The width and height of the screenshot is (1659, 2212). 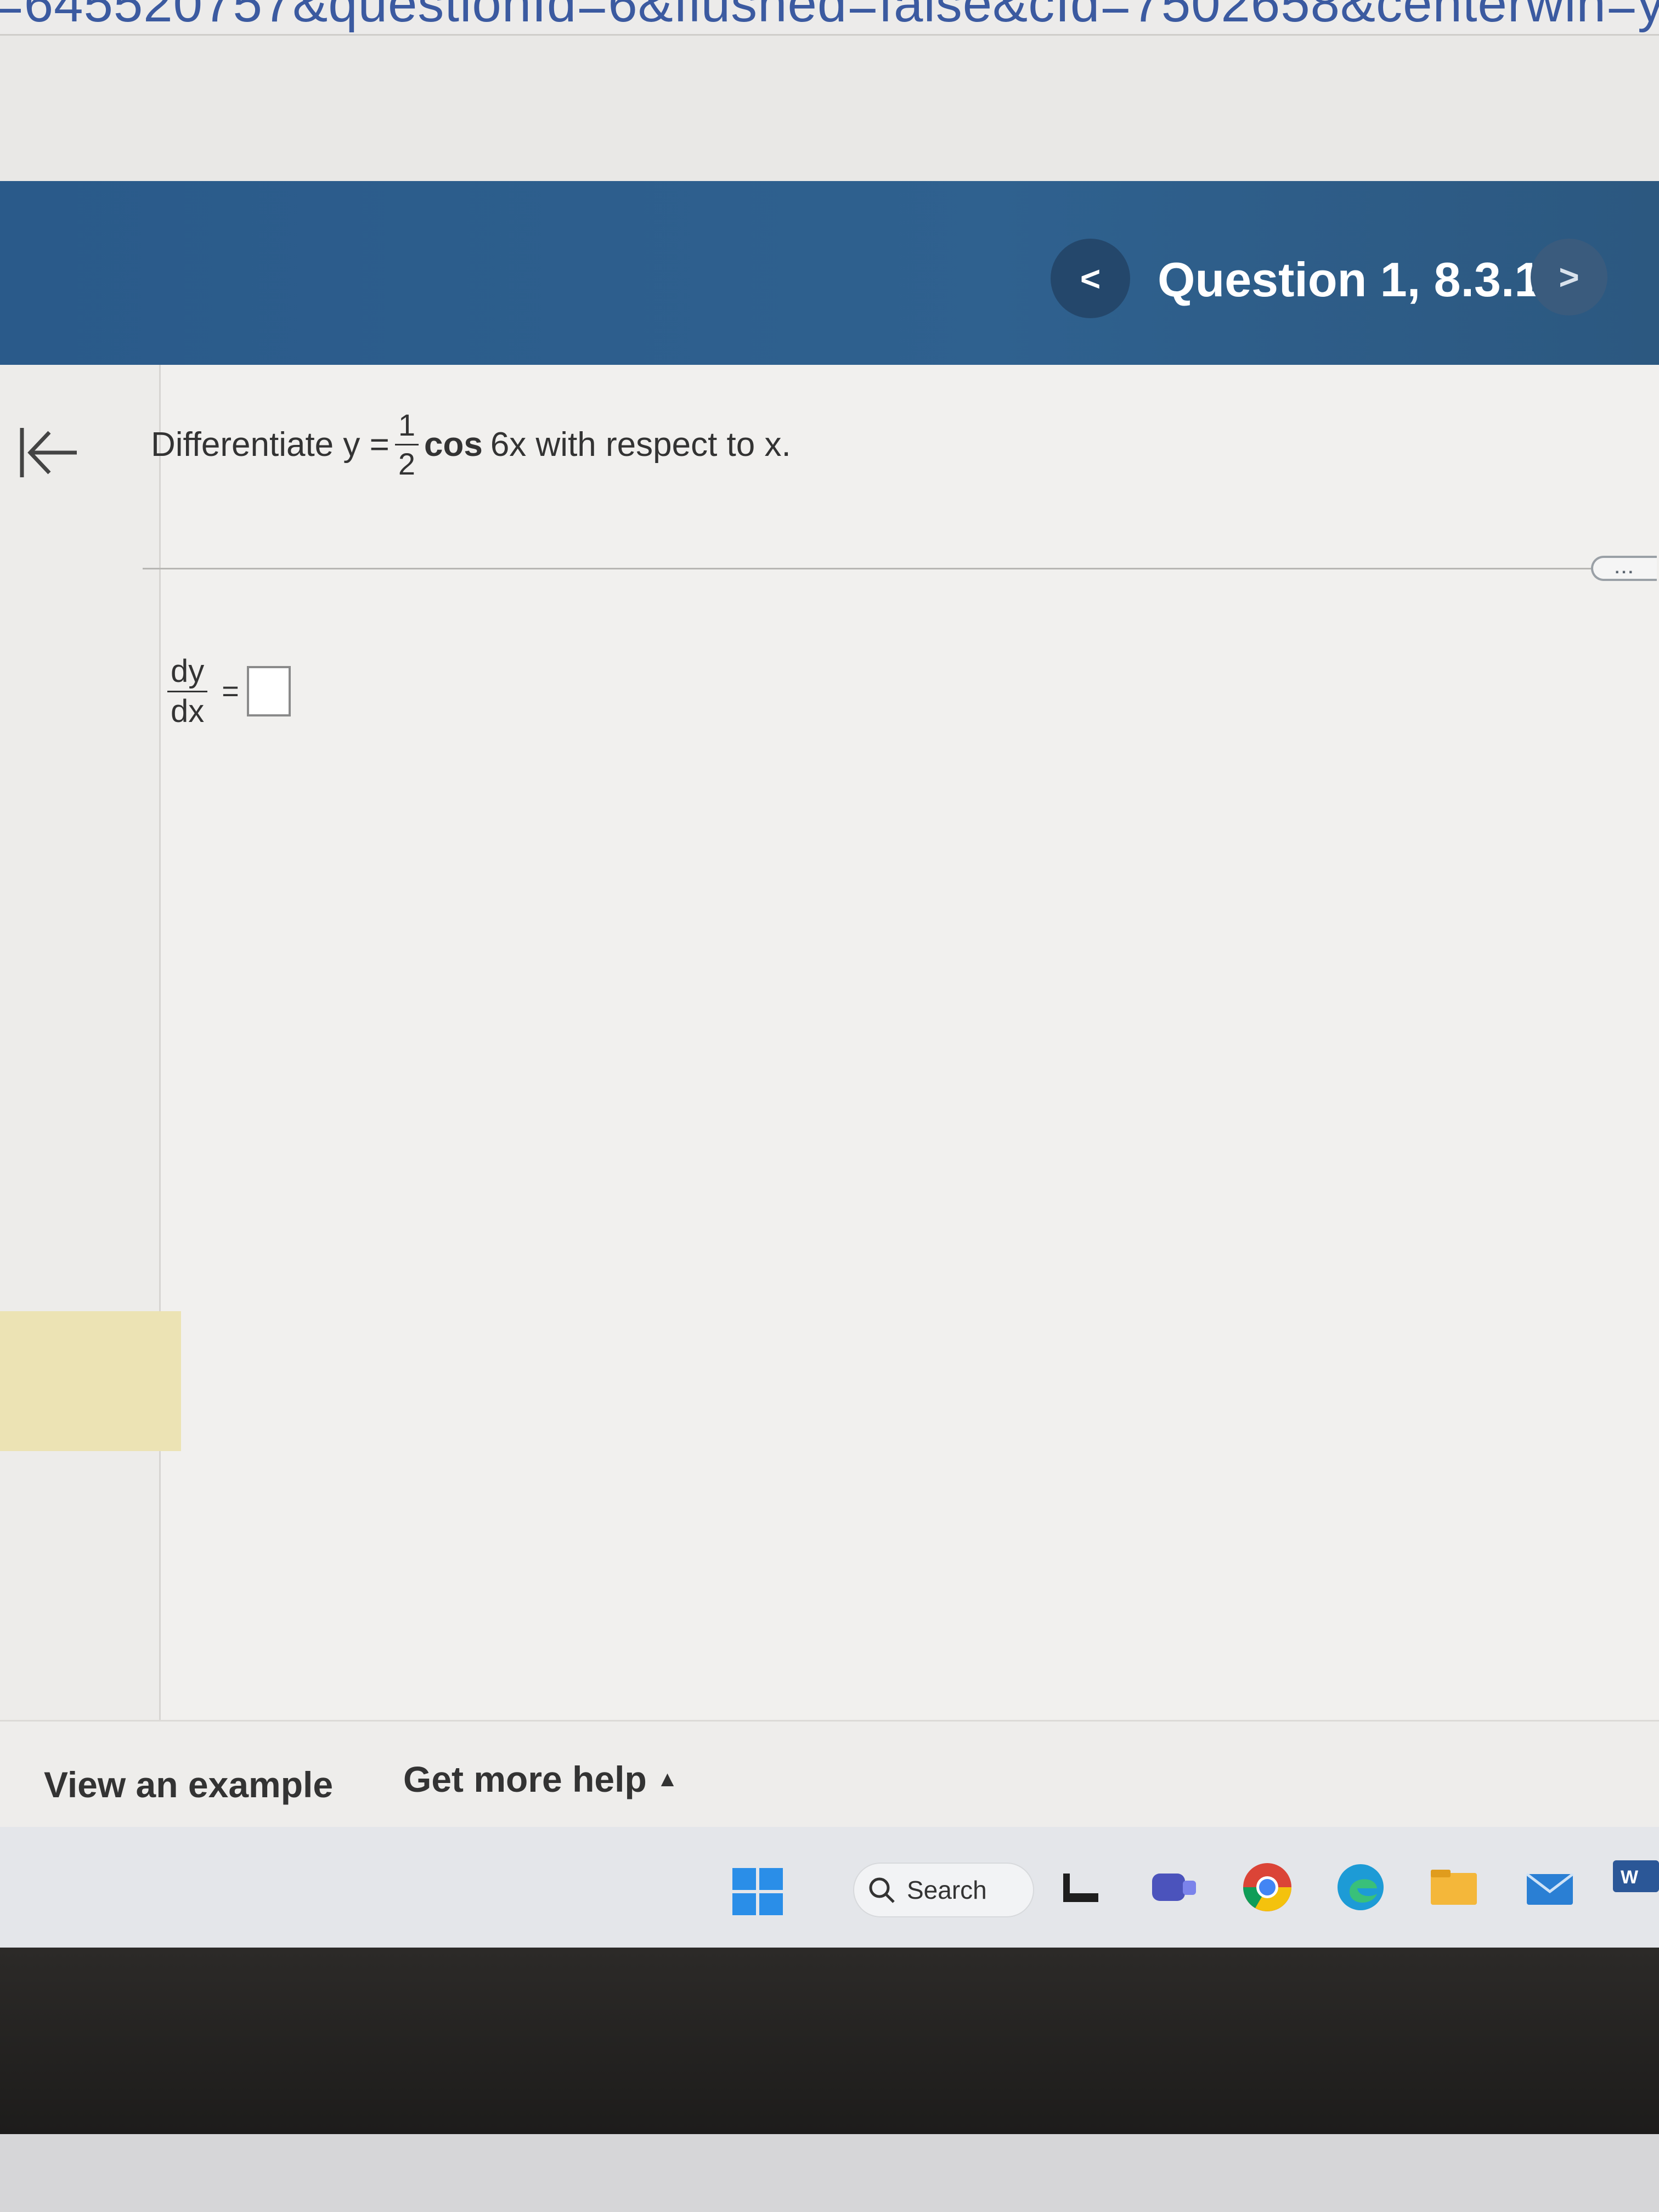 I want to click on derivative-numerator: dy, so click(x=188, y=673).